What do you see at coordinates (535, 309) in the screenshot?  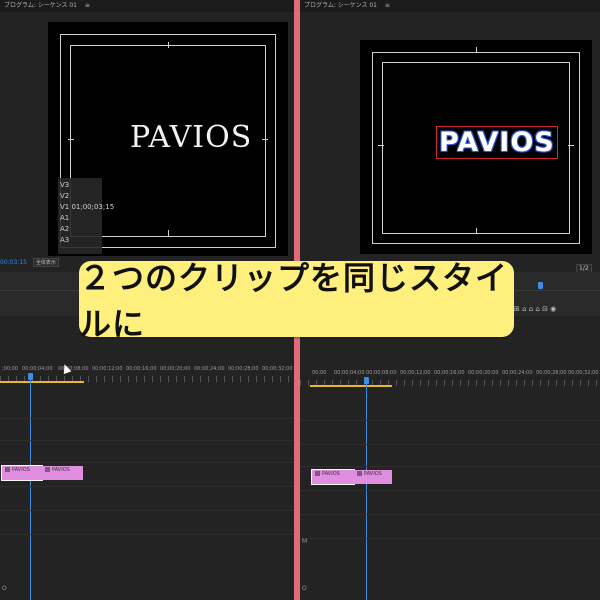 I see `monitor-toolbar-icons: ⊞ ⌂ ⌂ ⌂ ⊟ ◉` at bounding box center [535, 309].